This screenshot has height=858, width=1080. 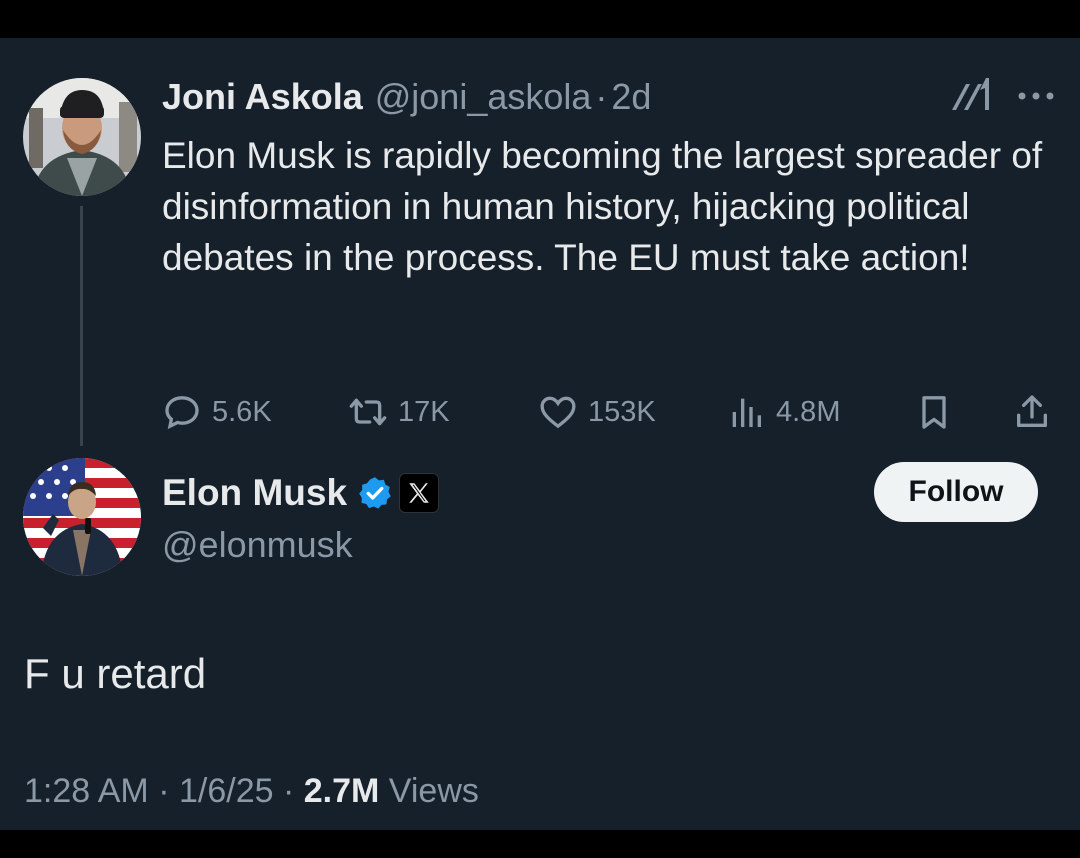 I want to click on more-icon, so click(x=1036, y=96).